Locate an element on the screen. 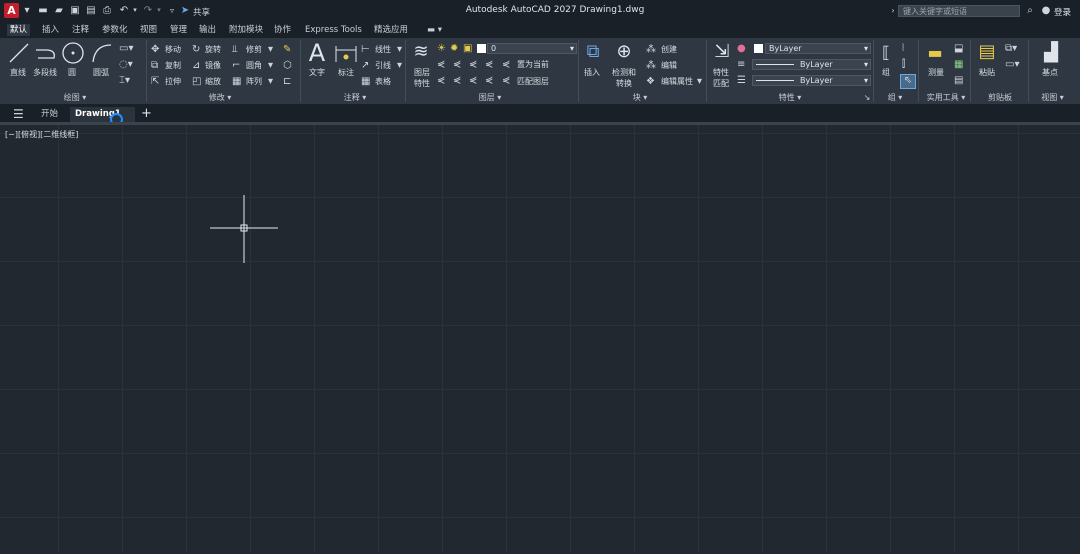 This screenshot has height=554, width=1080. explode-icon: ⬡ is located at coordinates (287, 65).